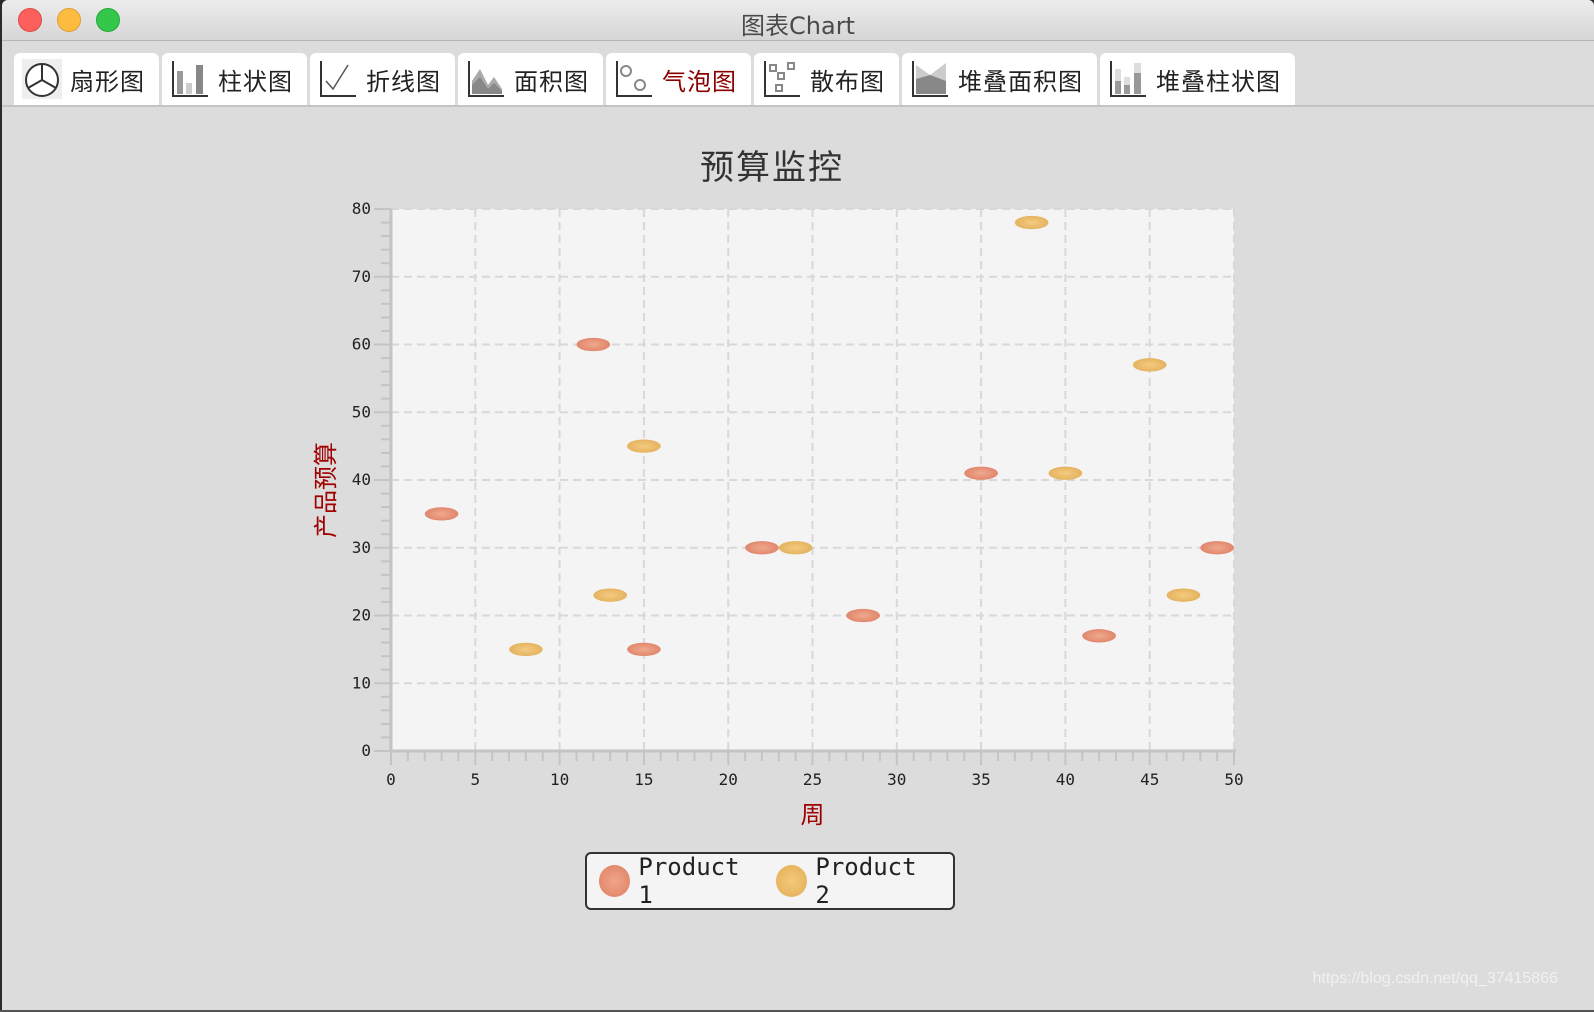  I want to click on x-tick-label: 10, so click(559, 779).